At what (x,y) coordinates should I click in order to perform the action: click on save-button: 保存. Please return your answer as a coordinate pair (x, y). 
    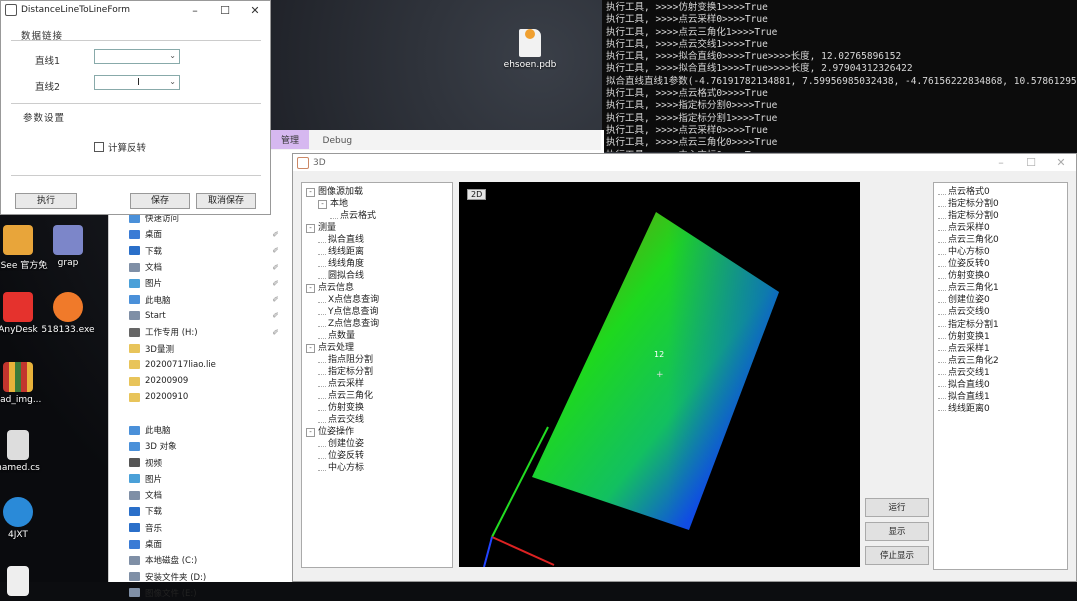
    Looking at the image, I should click on (160, 201).